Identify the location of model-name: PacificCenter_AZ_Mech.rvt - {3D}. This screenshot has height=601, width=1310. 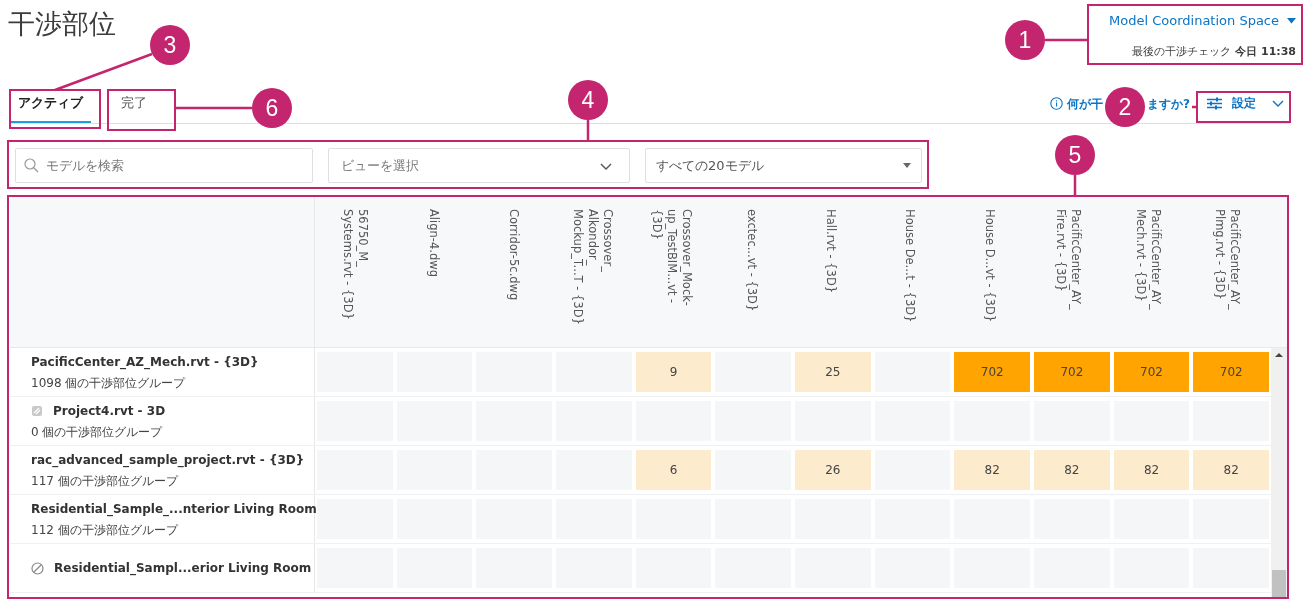
(145, 362).